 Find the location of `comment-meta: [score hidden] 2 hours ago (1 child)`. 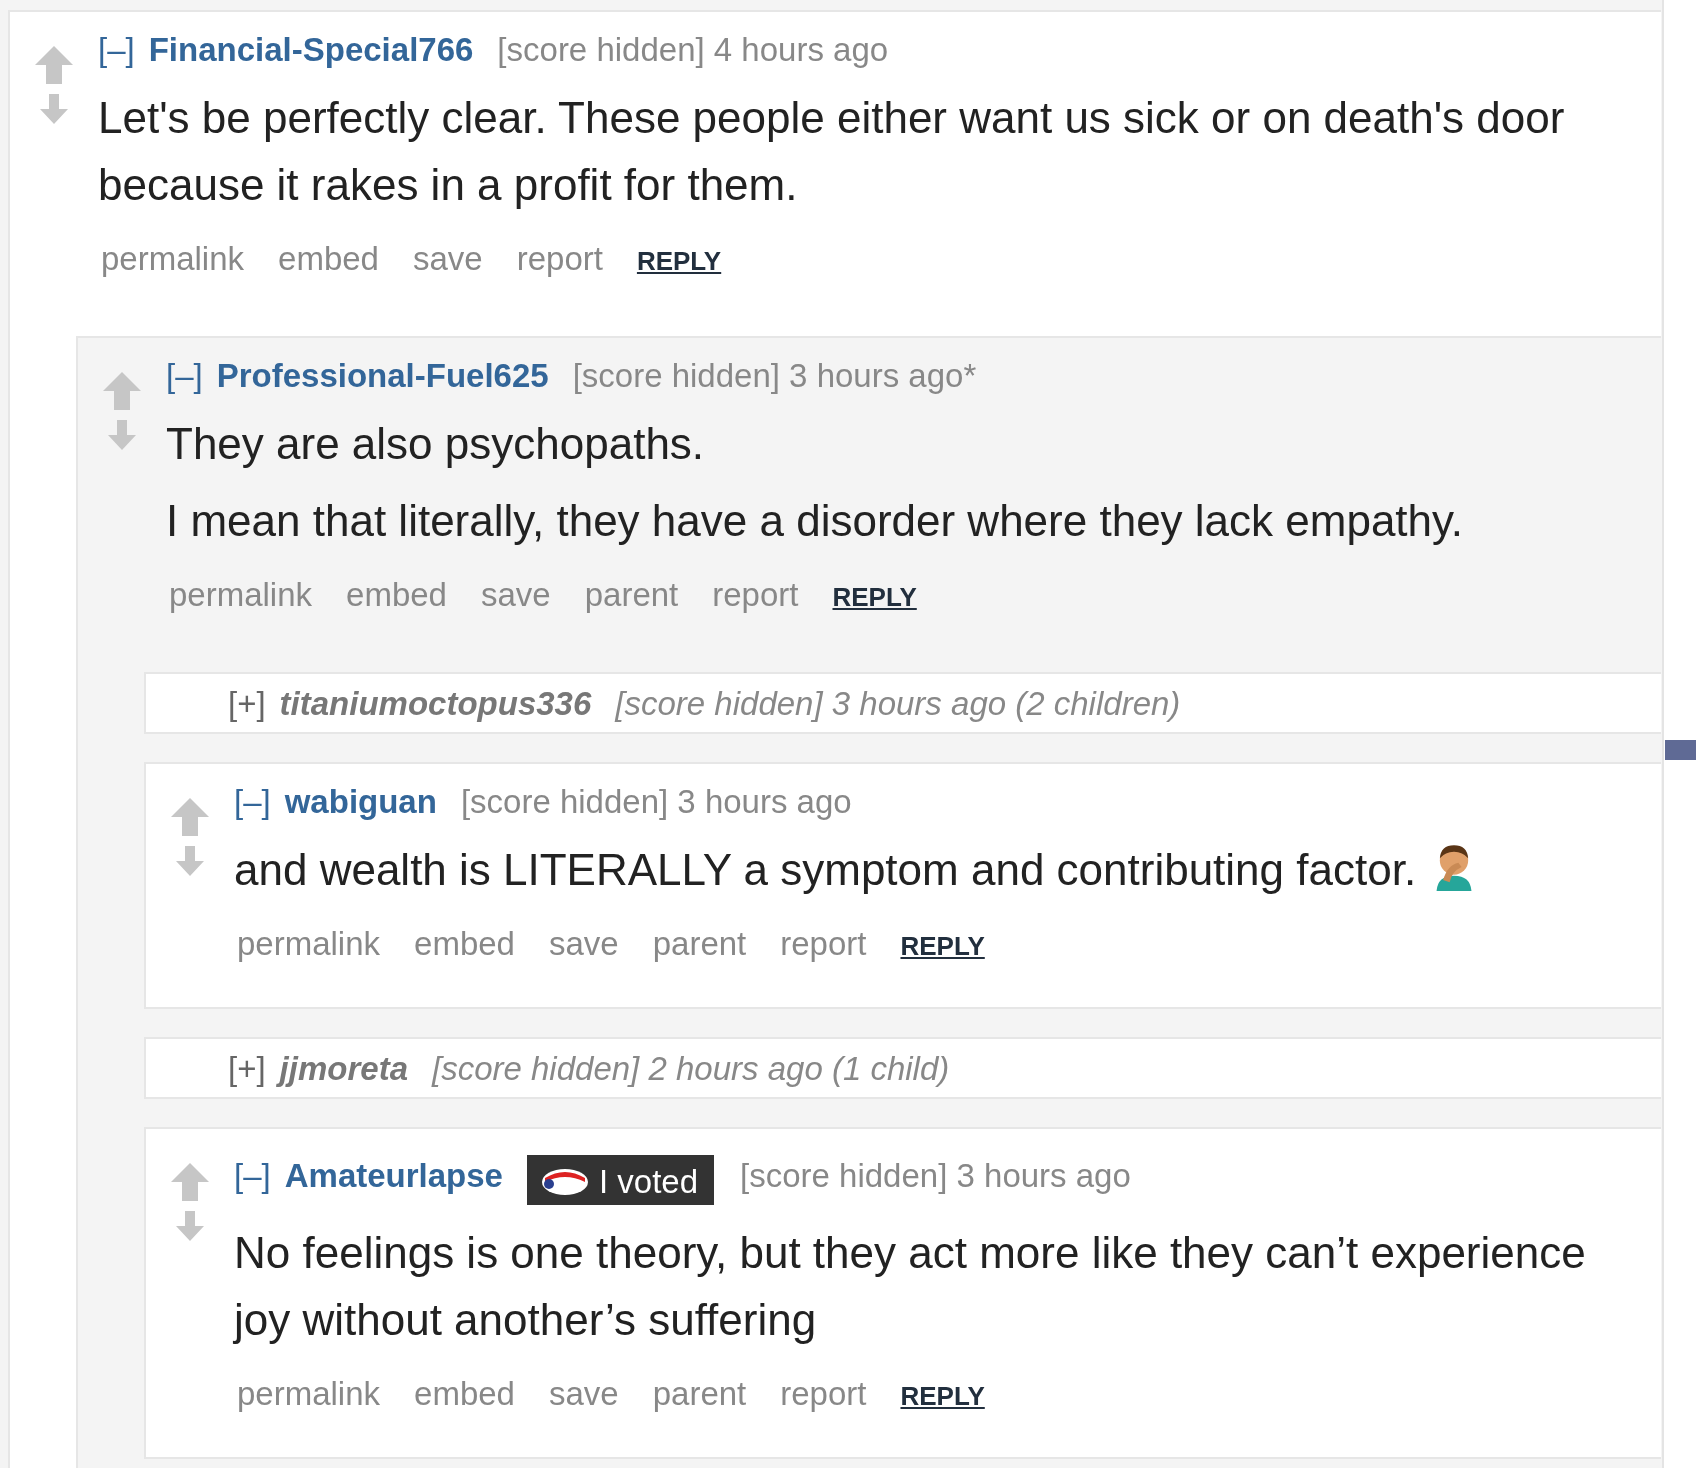

comment-meta: [score hidden] 2 hours ago (1 child) is located at coordinates (691, 1069).